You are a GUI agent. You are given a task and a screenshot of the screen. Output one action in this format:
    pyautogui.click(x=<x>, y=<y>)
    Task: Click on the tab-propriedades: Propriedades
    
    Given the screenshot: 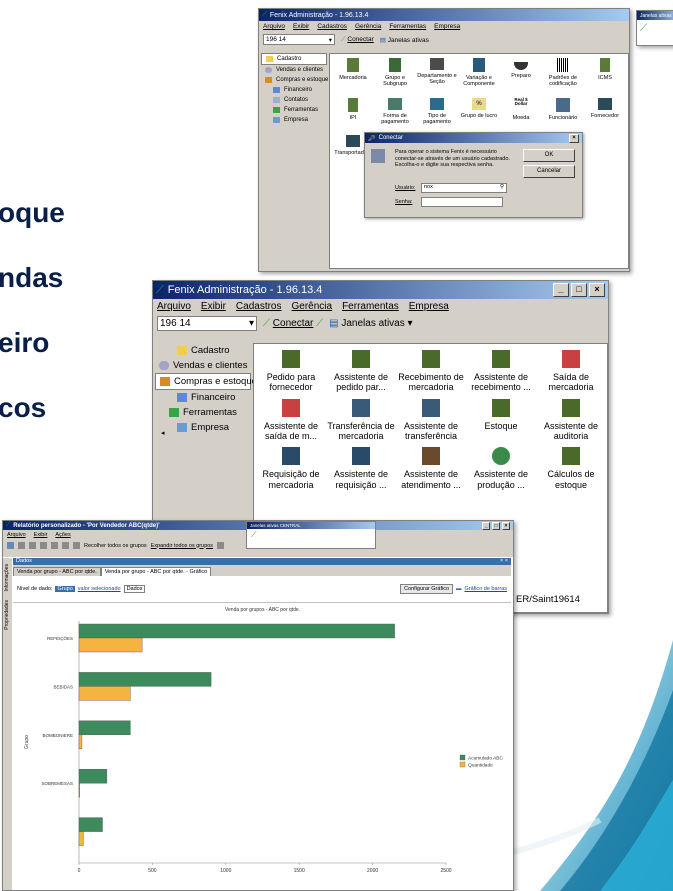 What is the action you would take?
    pyautogui.click(x=7, y=615)
    